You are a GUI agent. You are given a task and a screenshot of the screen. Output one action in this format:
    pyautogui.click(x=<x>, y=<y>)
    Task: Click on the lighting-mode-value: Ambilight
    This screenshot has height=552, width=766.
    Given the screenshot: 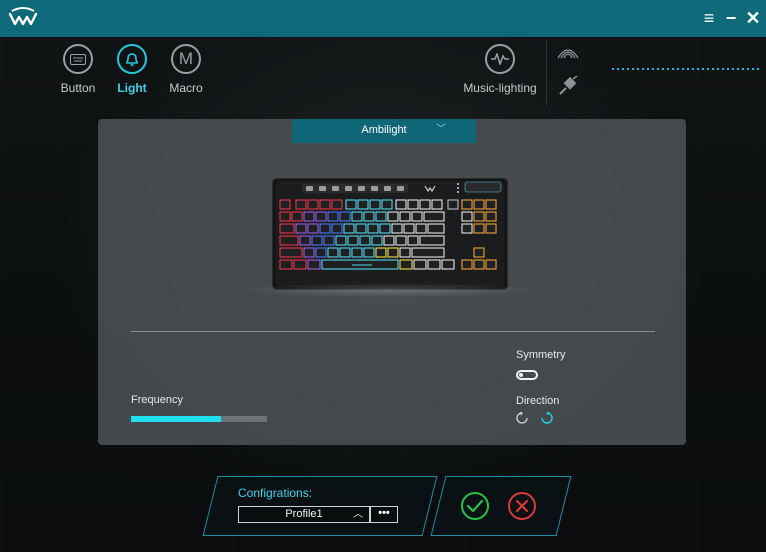 What is the action you would take?
    pyautogui.click(x=384, y=130)
    